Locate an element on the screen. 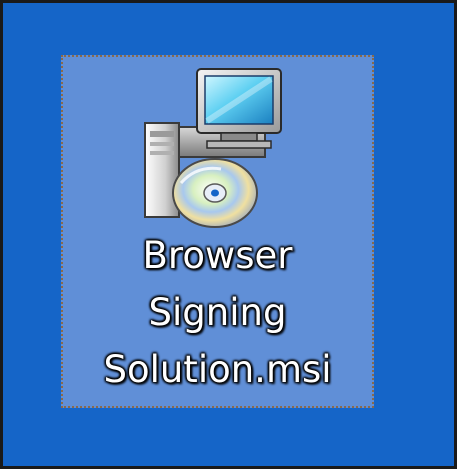 Image resolution: width=457 pixels, height=469 pixels. label-line-2: Signing is located at coordinates (217, 312).